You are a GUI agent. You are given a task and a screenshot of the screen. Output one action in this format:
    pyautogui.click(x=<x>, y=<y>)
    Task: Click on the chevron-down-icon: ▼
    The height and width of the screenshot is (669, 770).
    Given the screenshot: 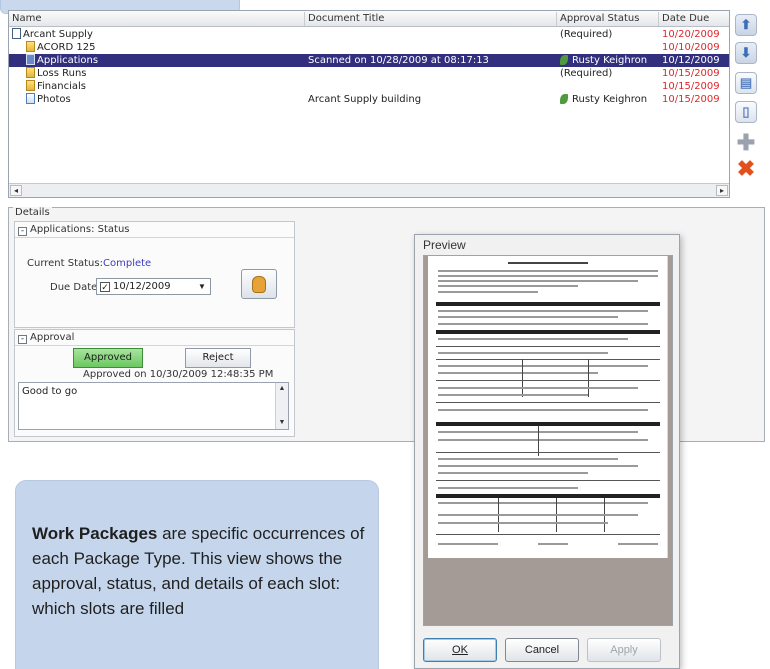 What is the action you would take?
    pyautogui.click(x=202, y=286)
    